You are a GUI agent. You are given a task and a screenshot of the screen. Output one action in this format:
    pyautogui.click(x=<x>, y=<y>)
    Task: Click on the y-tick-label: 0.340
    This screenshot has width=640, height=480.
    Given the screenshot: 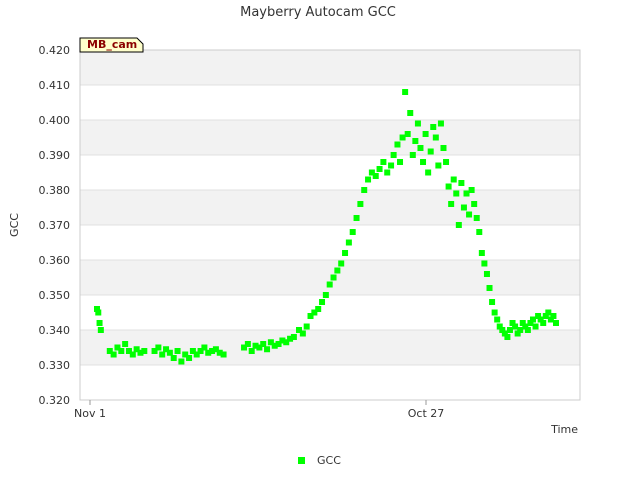 What is the action you would take?
    pyautogui.click(x=55, y=330)
    